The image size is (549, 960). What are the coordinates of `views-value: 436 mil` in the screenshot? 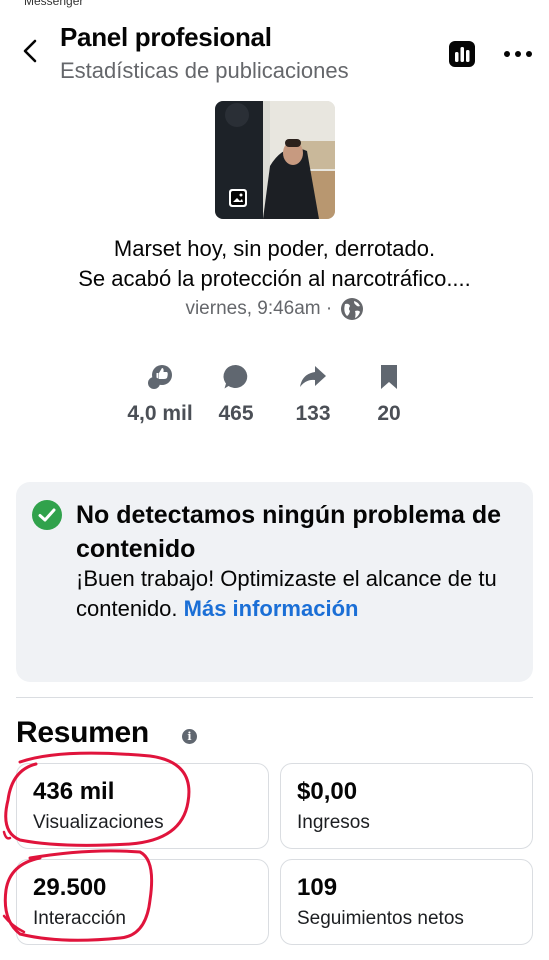 It's located at (74, 791).